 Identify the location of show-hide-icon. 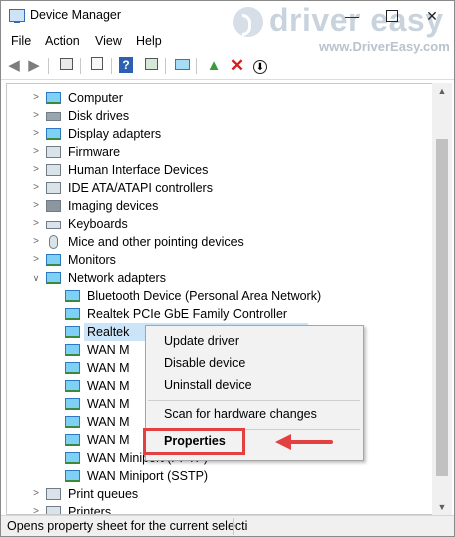
(151, 66).